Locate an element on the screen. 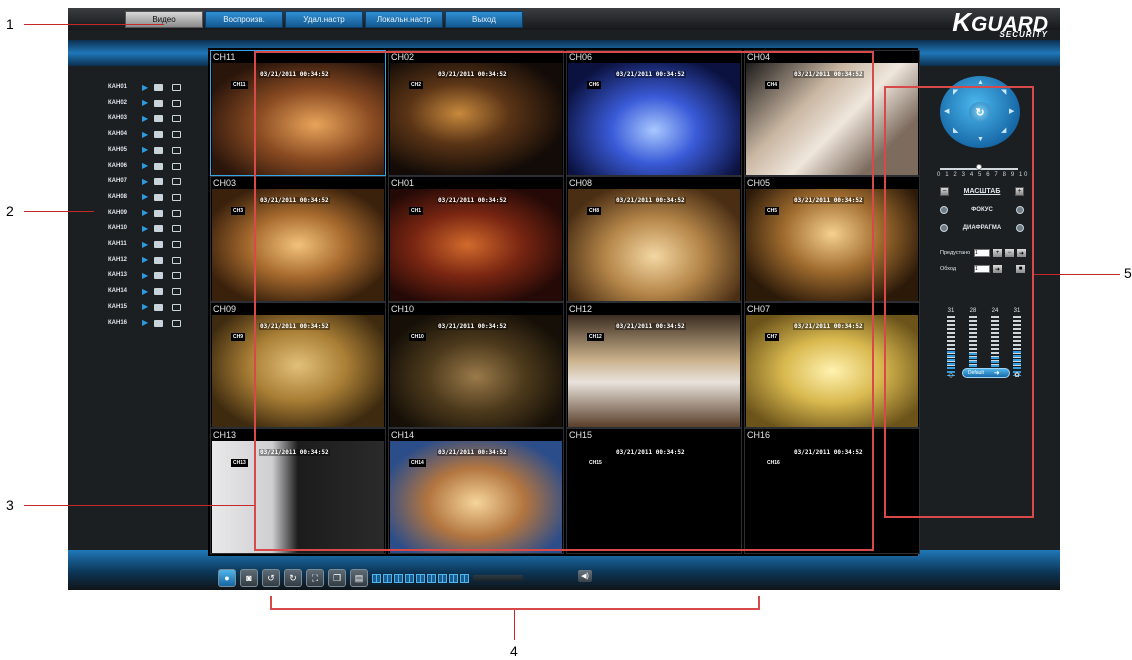  tile-channel-header: CH09 is located at coordinates (225, 309).